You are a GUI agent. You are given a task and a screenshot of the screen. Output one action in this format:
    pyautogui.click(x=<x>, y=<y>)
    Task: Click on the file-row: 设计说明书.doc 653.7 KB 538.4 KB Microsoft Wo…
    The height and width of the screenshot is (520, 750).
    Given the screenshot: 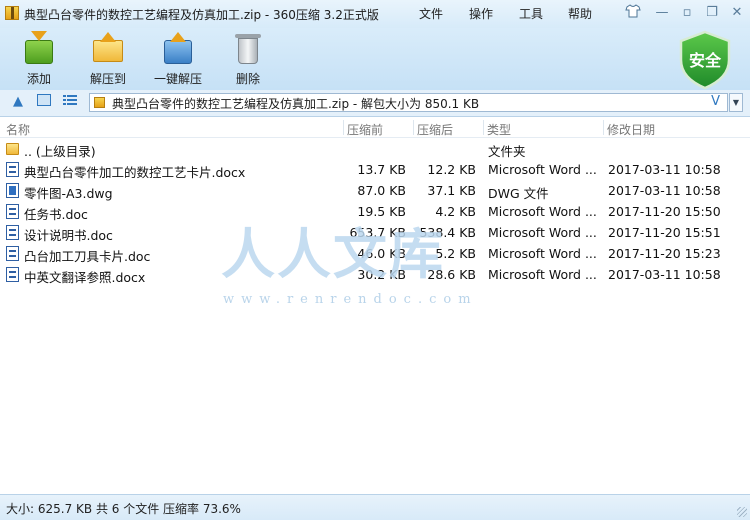 What is the action you would take?
    pyautogui.click(x=375, y=232)
    